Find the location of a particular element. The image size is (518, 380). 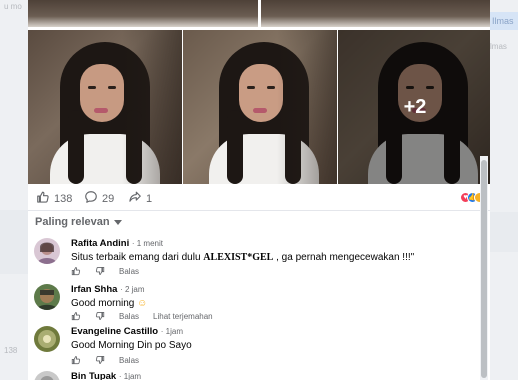

comment-time: · 1 menit is located at coordinates (147, 243).